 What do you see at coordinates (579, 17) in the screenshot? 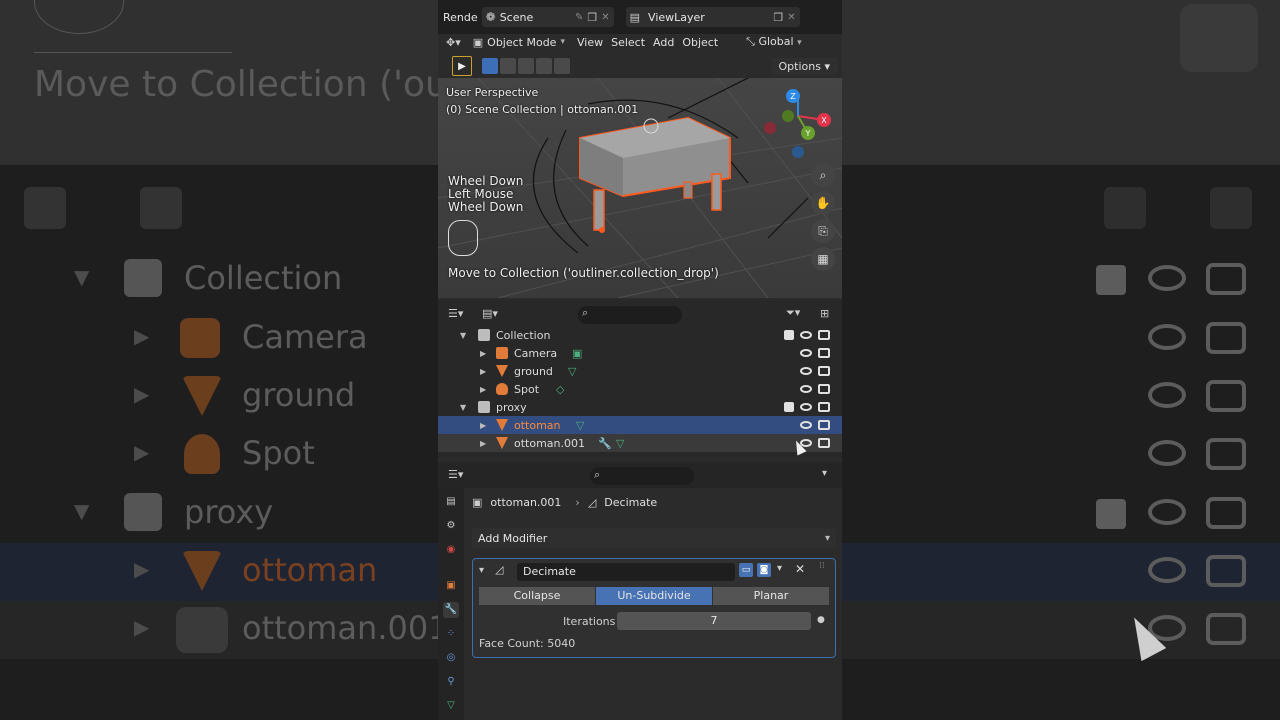
I see `pin-icon: ✎` at bounding box center [579, 17].